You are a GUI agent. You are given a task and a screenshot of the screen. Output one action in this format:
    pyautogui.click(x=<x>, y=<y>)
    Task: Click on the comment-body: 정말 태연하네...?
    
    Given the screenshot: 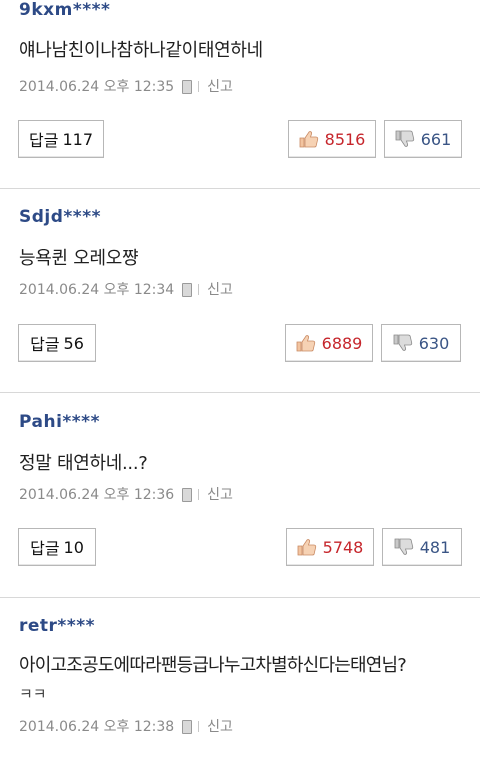 What is the action you would take?
    pyautogui.click(x=83, y=463)
    